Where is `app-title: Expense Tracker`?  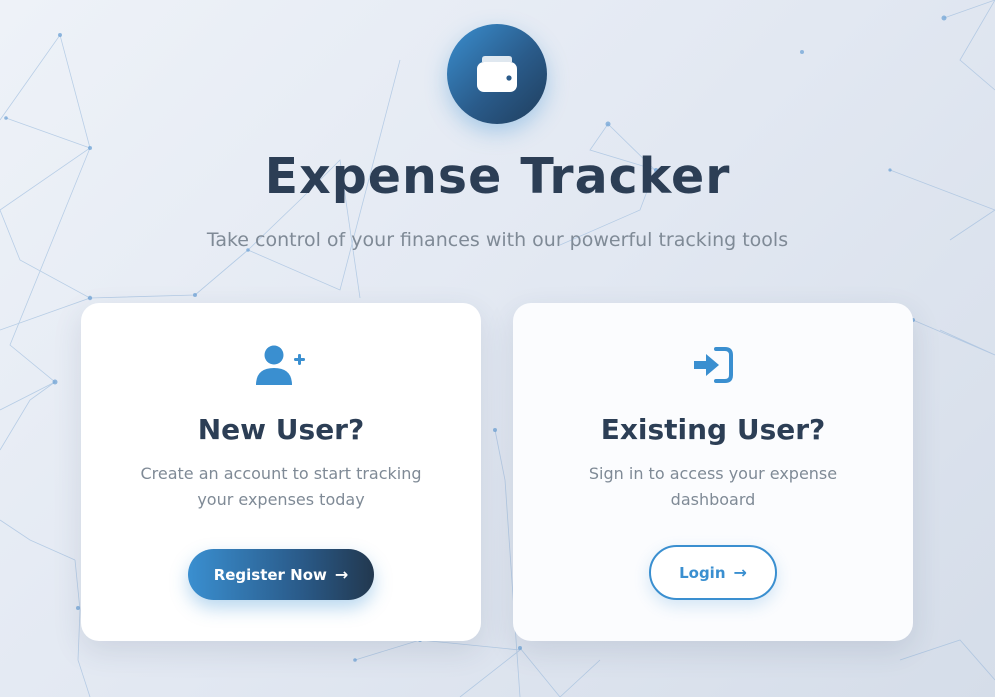 app-title: Expense Tracker is located at coordinates (497, 176).